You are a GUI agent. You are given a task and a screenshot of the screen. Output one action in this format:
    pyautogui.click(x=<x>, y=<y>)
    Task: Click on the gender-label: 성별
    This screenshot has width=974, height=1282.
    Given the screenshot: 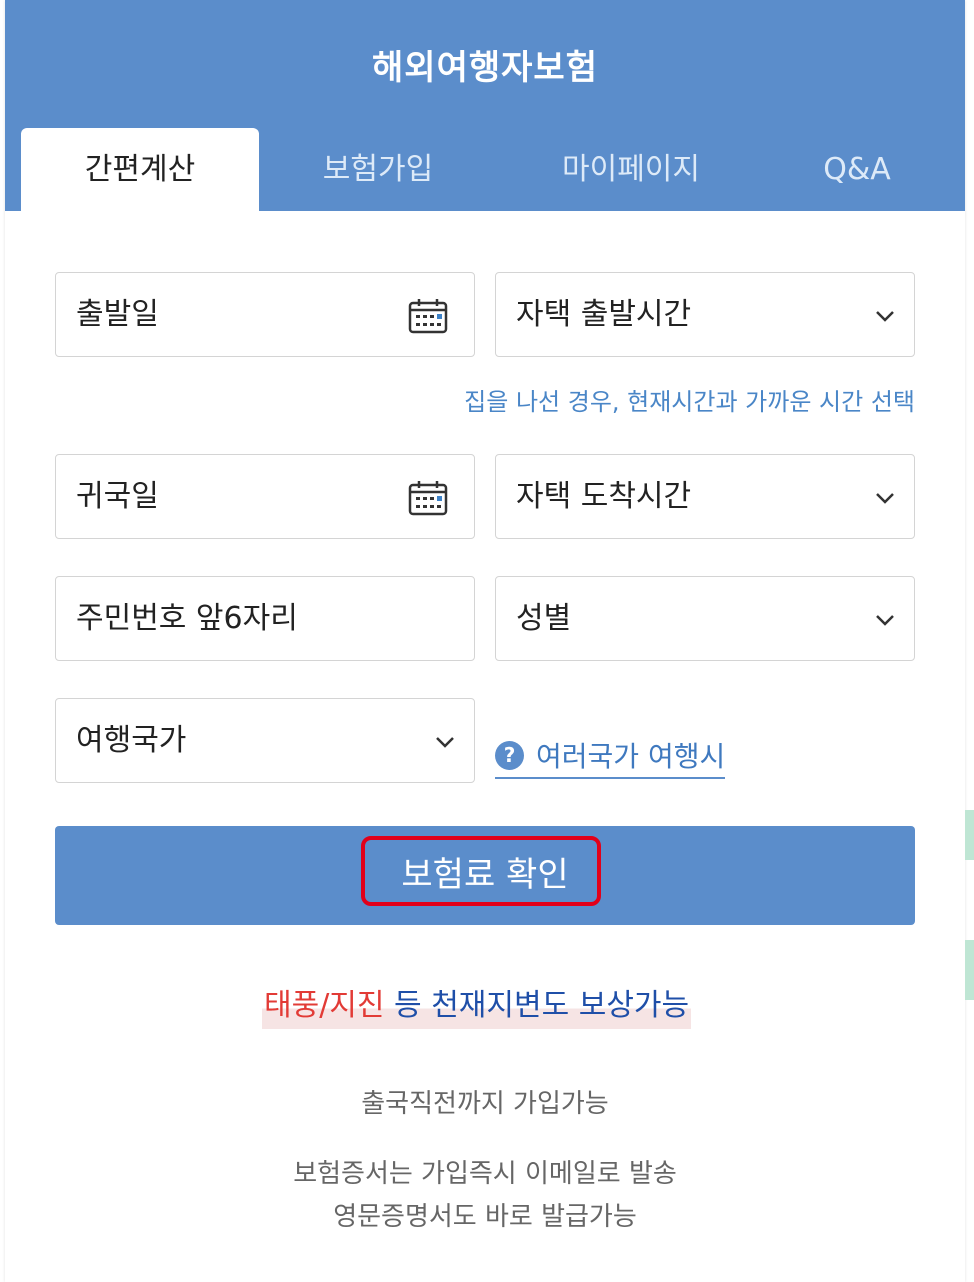 What is the action you would take?
    pyautogui.click(x=544, y=618)
    